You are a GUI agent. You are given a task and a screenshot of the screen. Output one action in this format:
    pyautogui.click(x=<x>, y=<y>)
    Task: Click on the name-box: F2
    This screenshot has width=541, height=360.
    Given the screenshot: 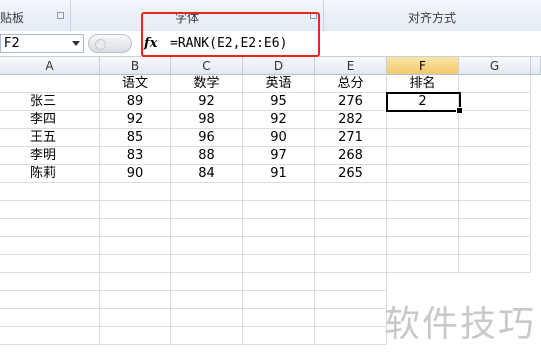 What is the action you would take?
    pyautogui.click(x=42, y=43)
    